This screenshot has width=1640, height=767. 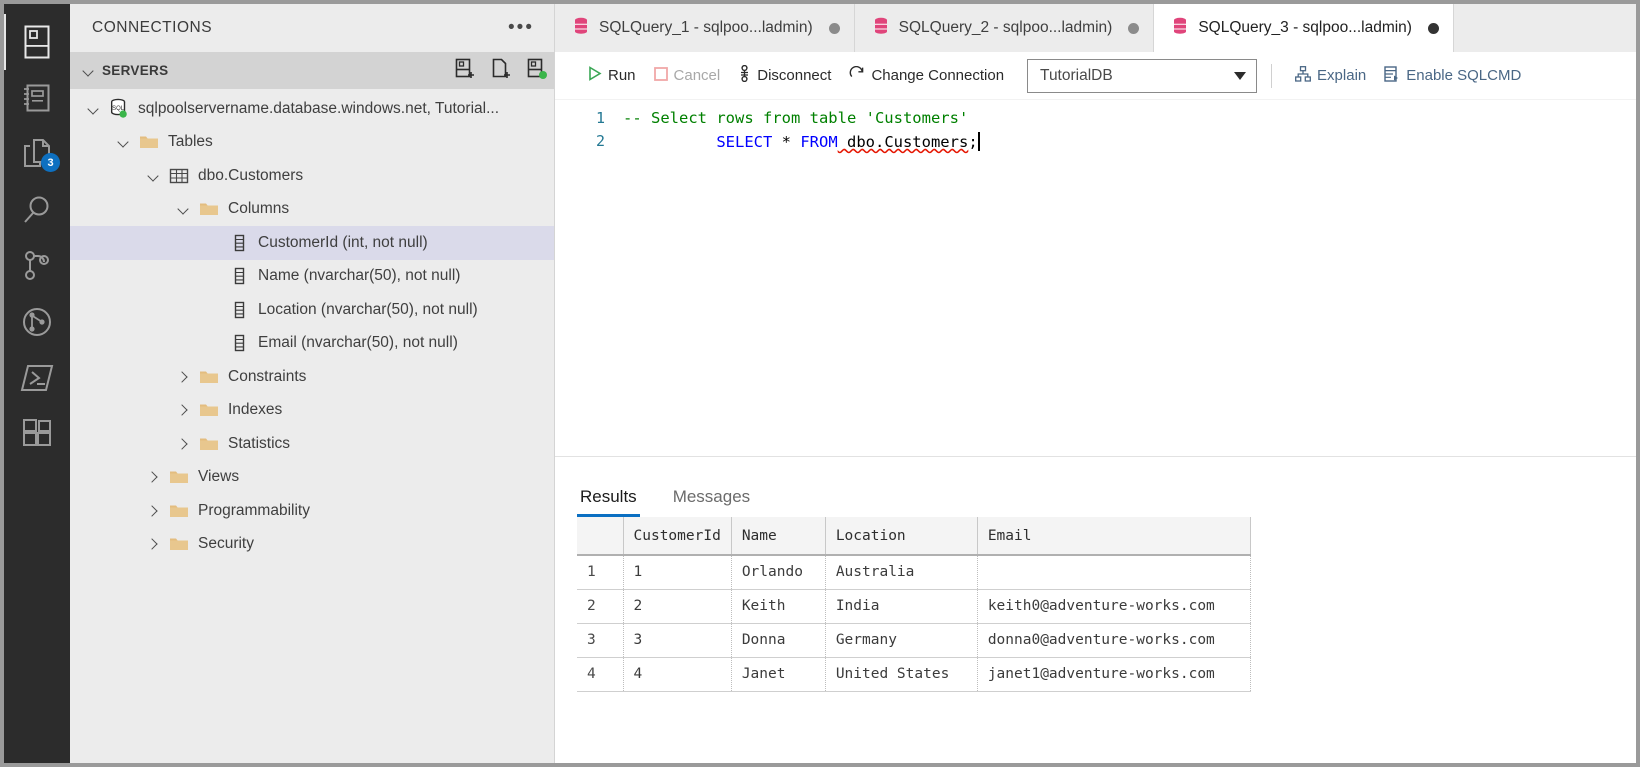 What do you see at coordinates (152, 27) in the screenshot?
I see `sidebar-title-text: CONNECTIONS` at bounding box center [152, 27].